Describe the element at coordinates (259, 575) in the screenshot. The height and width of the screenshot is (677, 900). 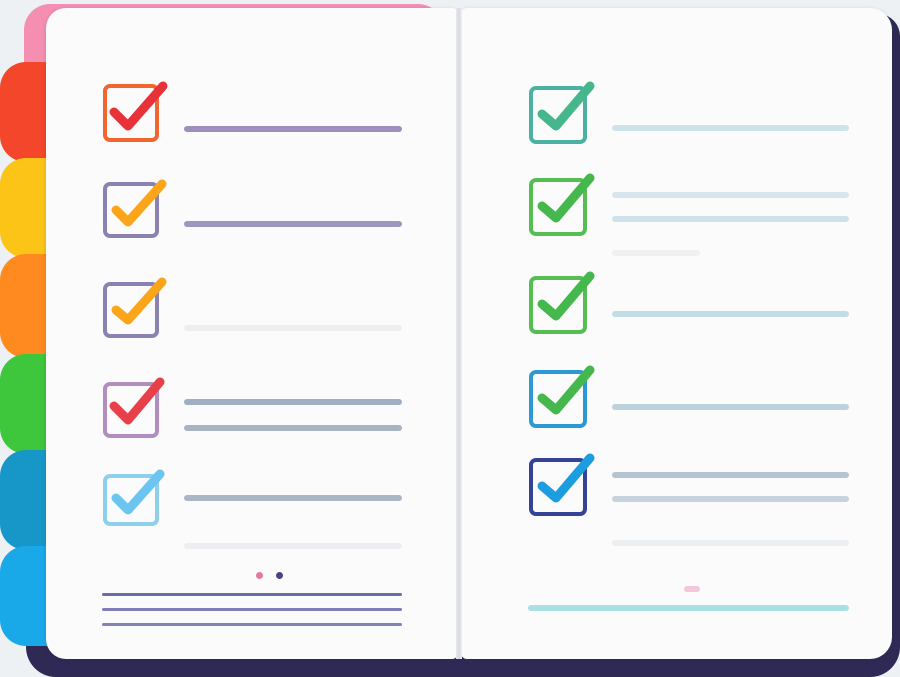
I see `pink-dot` at that location.